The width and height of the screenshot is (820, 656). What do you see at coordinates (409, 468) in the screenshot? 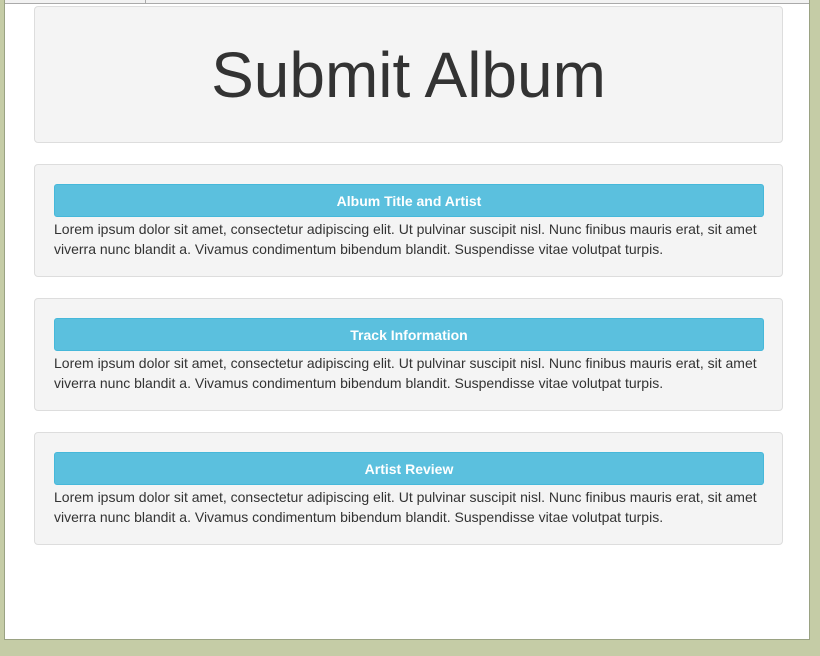
I see `artist-review-button: Artist Review` at bounding box center [409, 468].